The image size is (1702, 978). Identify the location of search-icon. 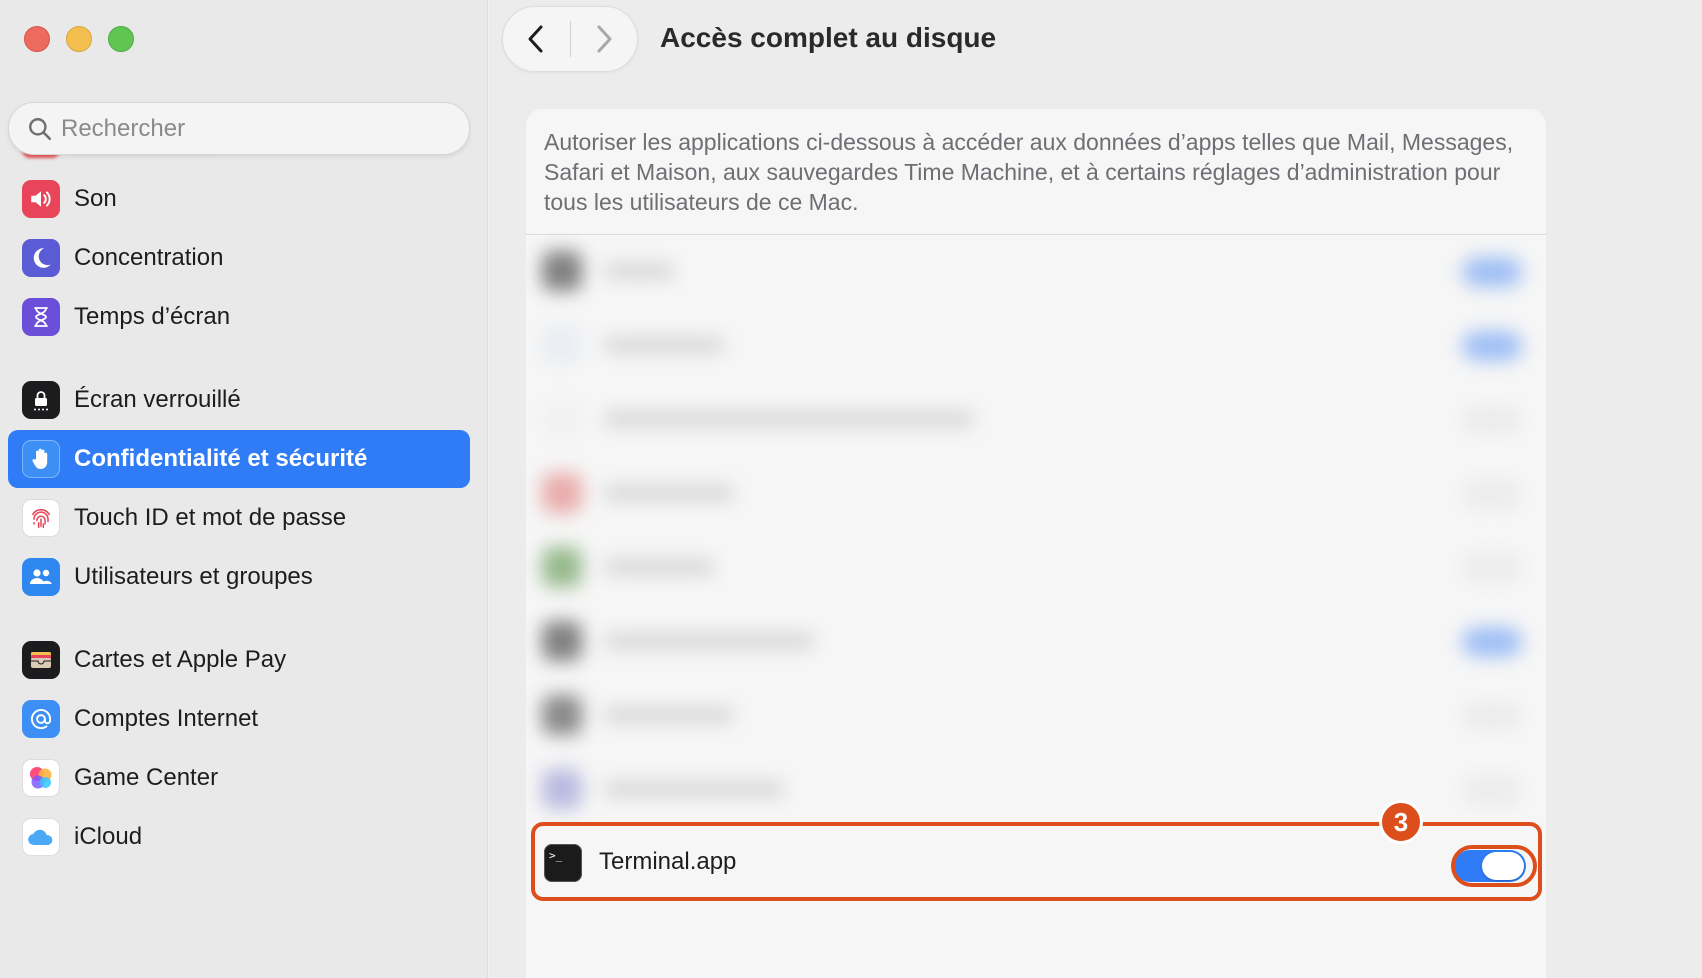
(40, 128).